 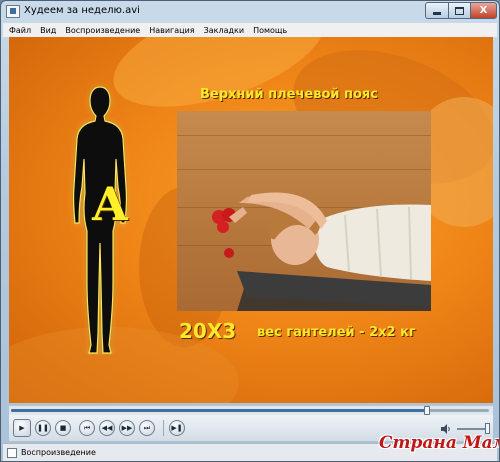 What do you see at coordinates (110, 204) in the screenshot?
I see `body-type-letter: A` at bounding box center [110, 204].